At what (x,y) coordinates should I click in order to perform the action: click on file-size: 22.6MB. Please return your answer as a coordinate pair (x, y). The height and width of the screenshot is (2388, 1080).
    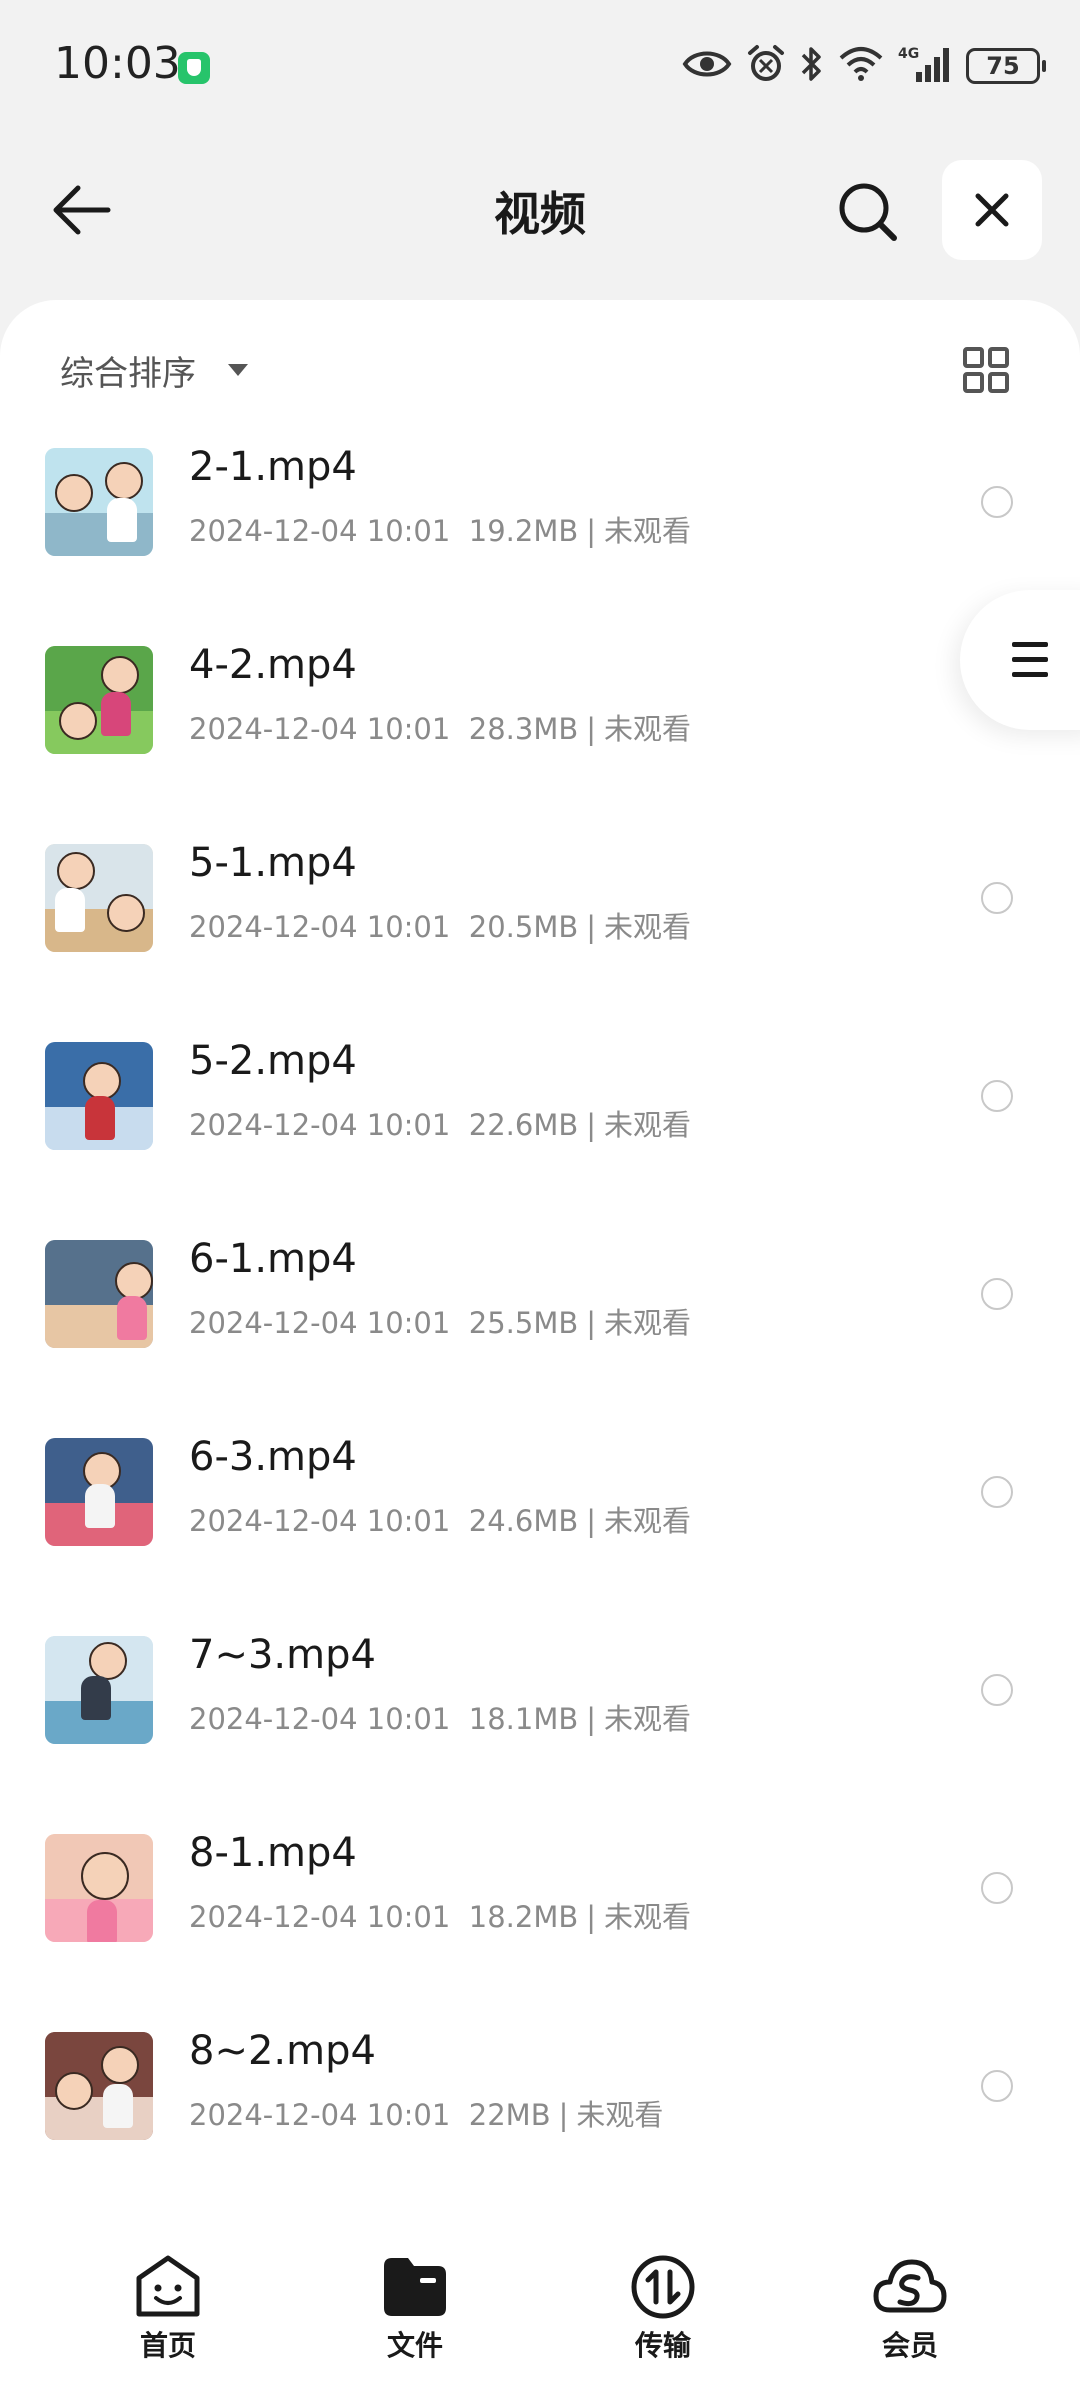
    Looking at the image, I should click on (523, 1125).